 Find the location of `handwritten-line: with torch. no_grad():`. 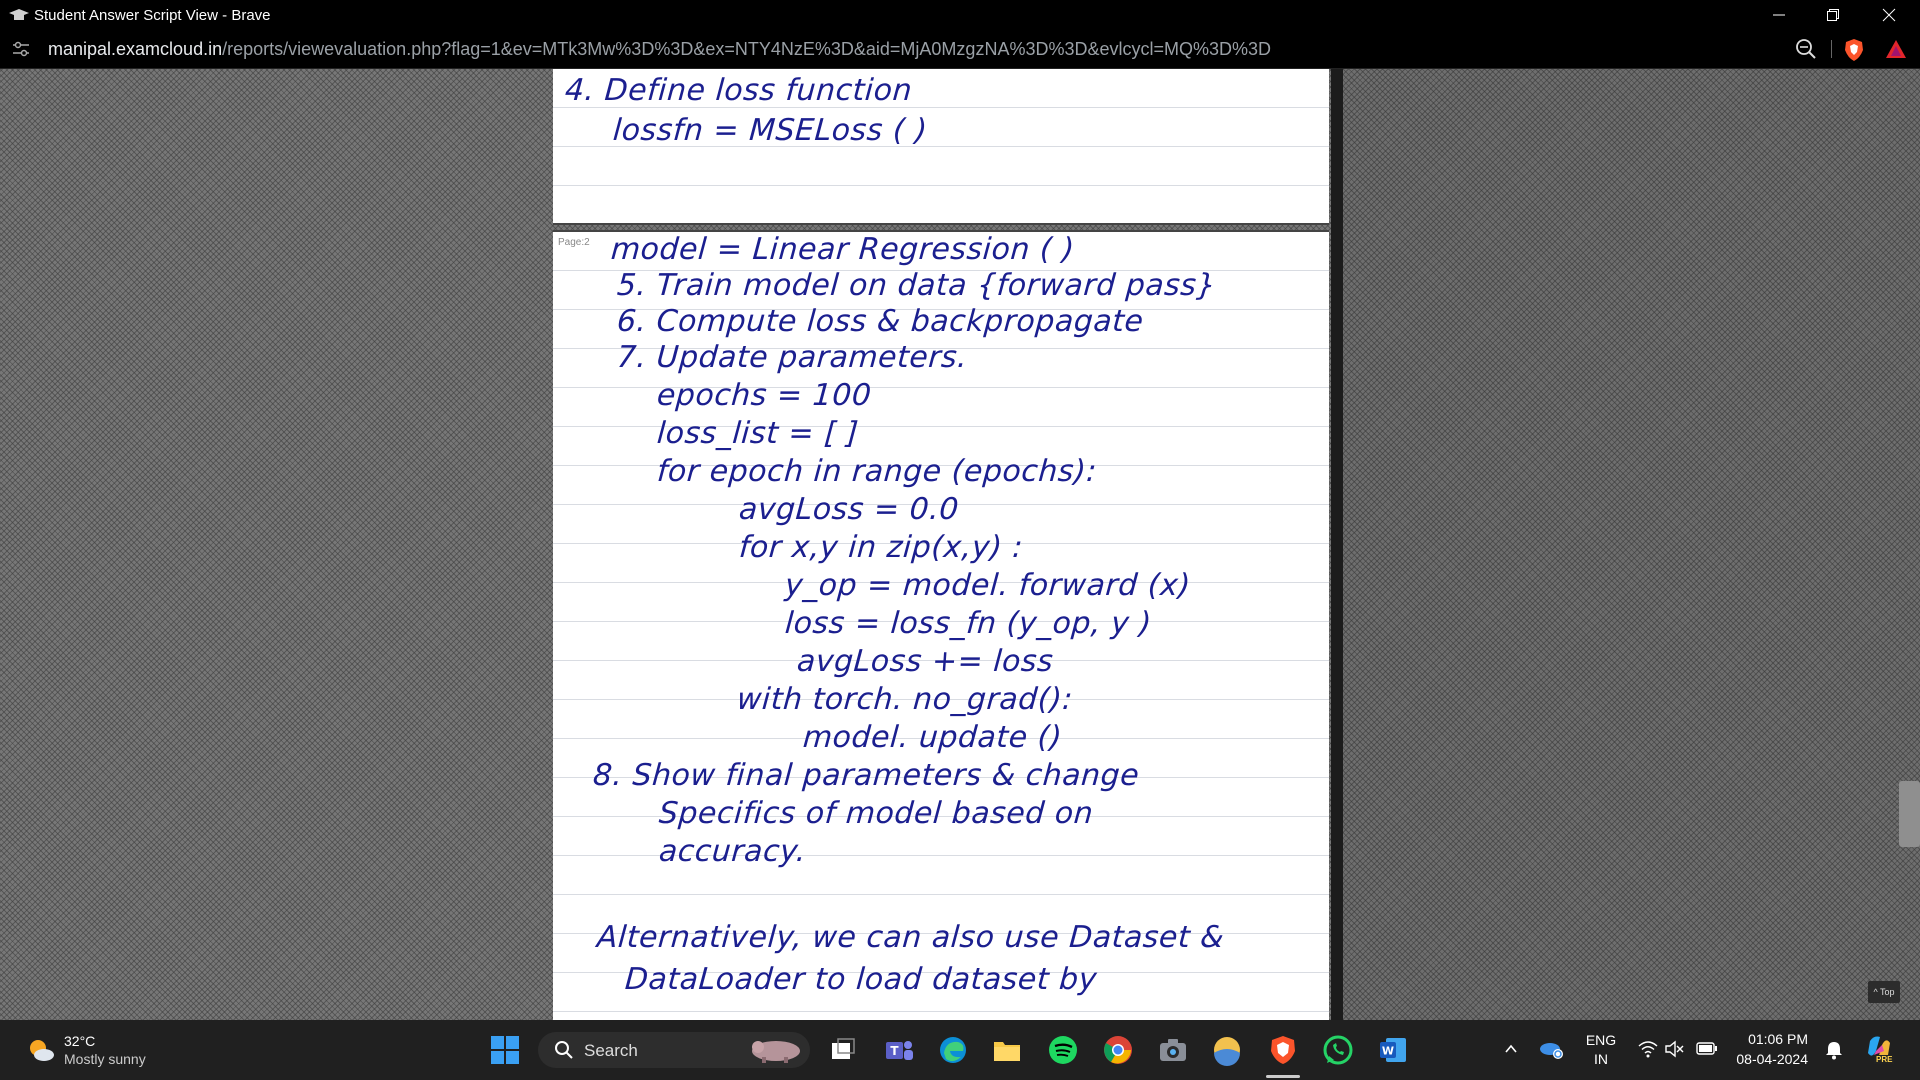

handwritten-line: with torch. no_grad(): is located at coordinates (905, 699).